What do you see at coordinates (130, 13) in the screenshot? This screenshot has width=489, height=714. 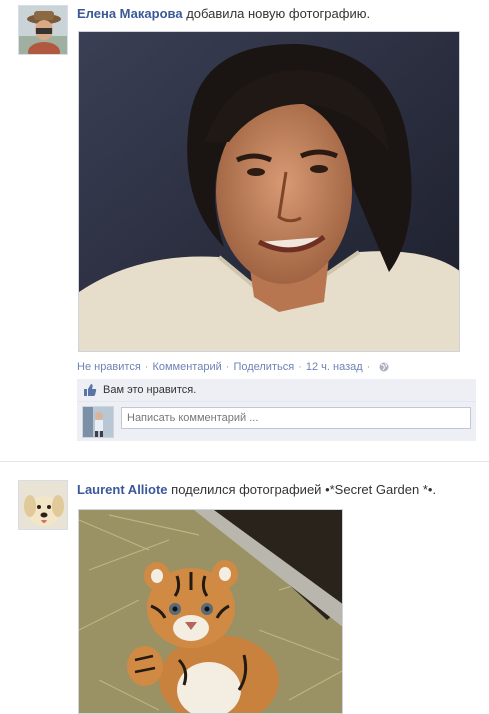 I see `author-name-link: Елена Макарова` at bounding box center [130, 13].